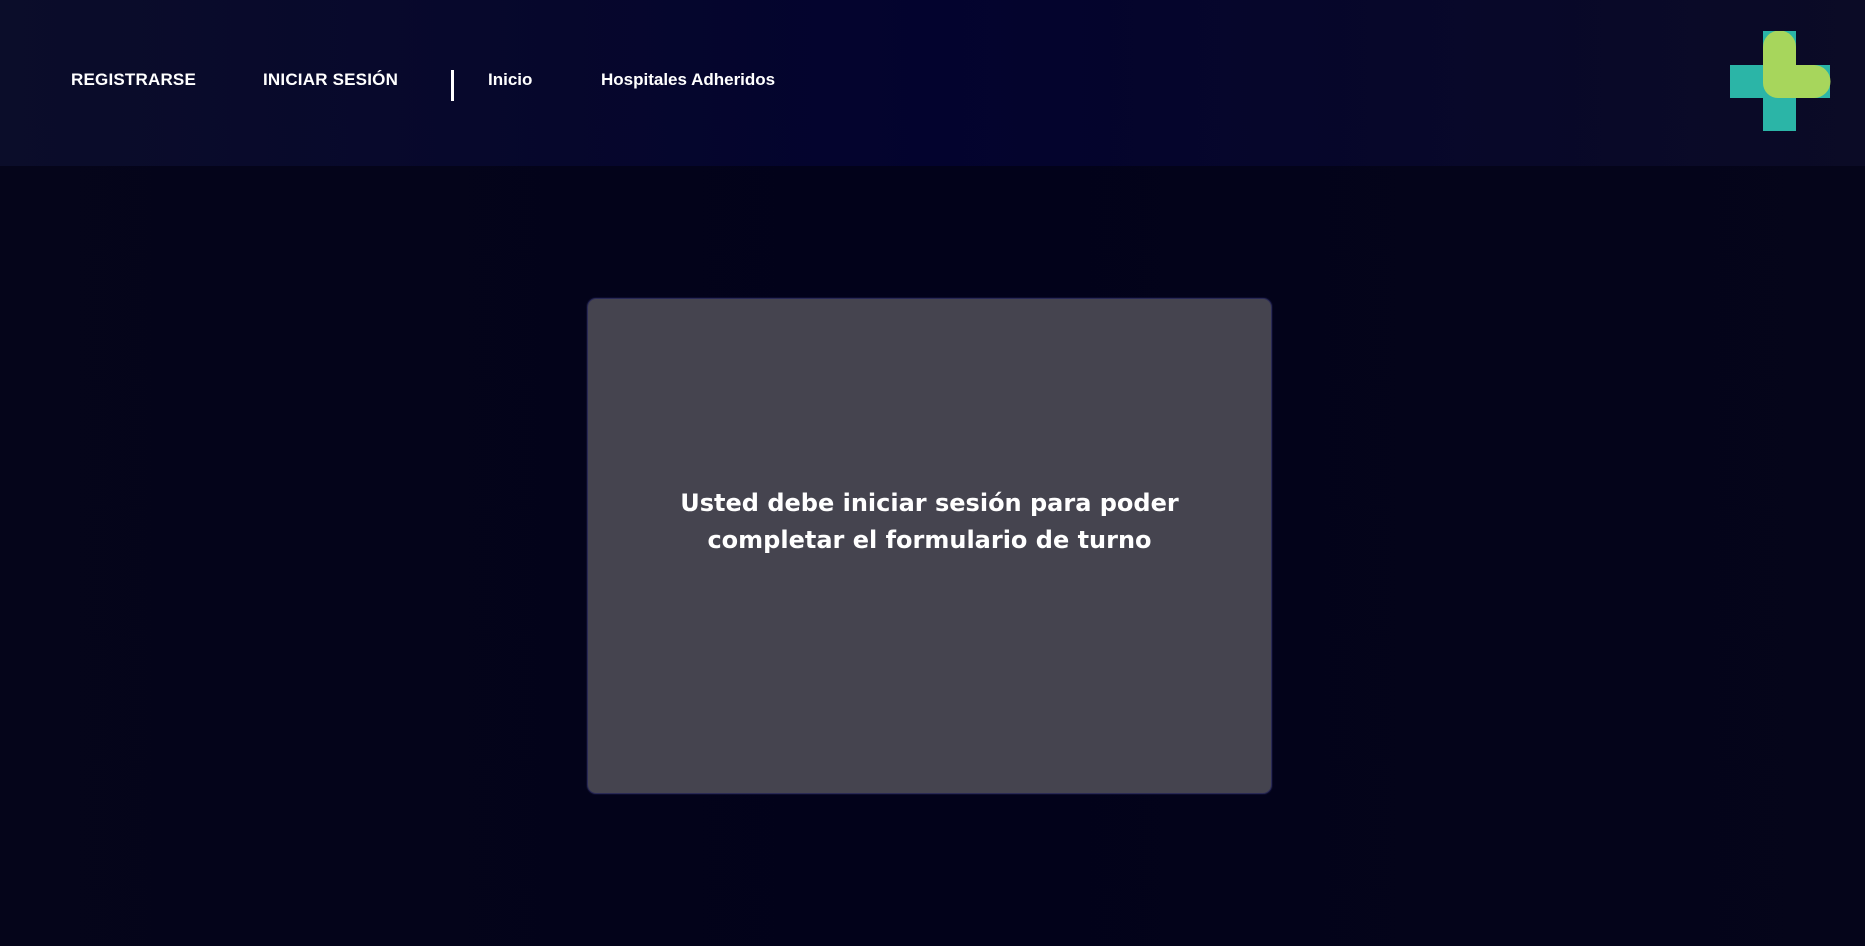 The image size is (1865, 946). I want to click on register-link: REGISTRARSE, so click(133, 80).